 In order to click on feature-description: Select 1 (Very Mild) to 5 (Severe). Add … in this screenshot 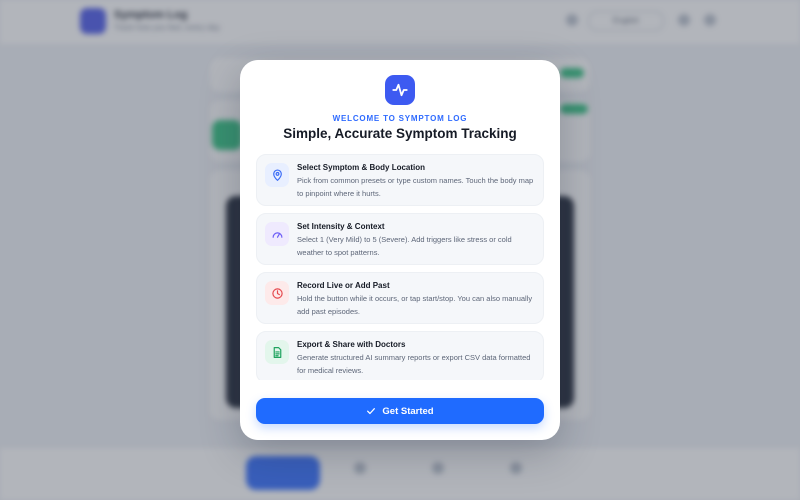, I will do `click(404, 246)`.